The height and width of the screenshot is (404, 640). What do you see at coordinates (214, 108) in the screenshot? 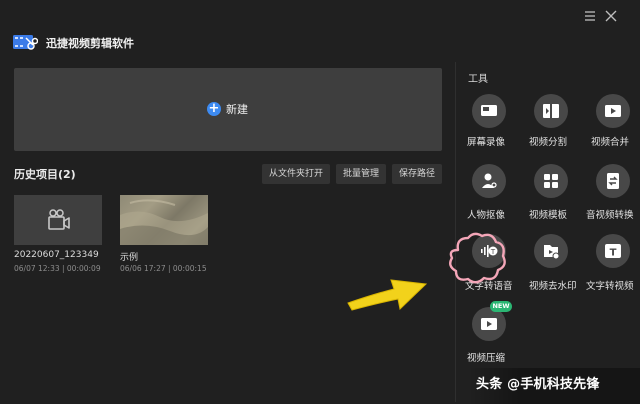
I see `plus-circle-icon: +` at bounding box center [214, 108].